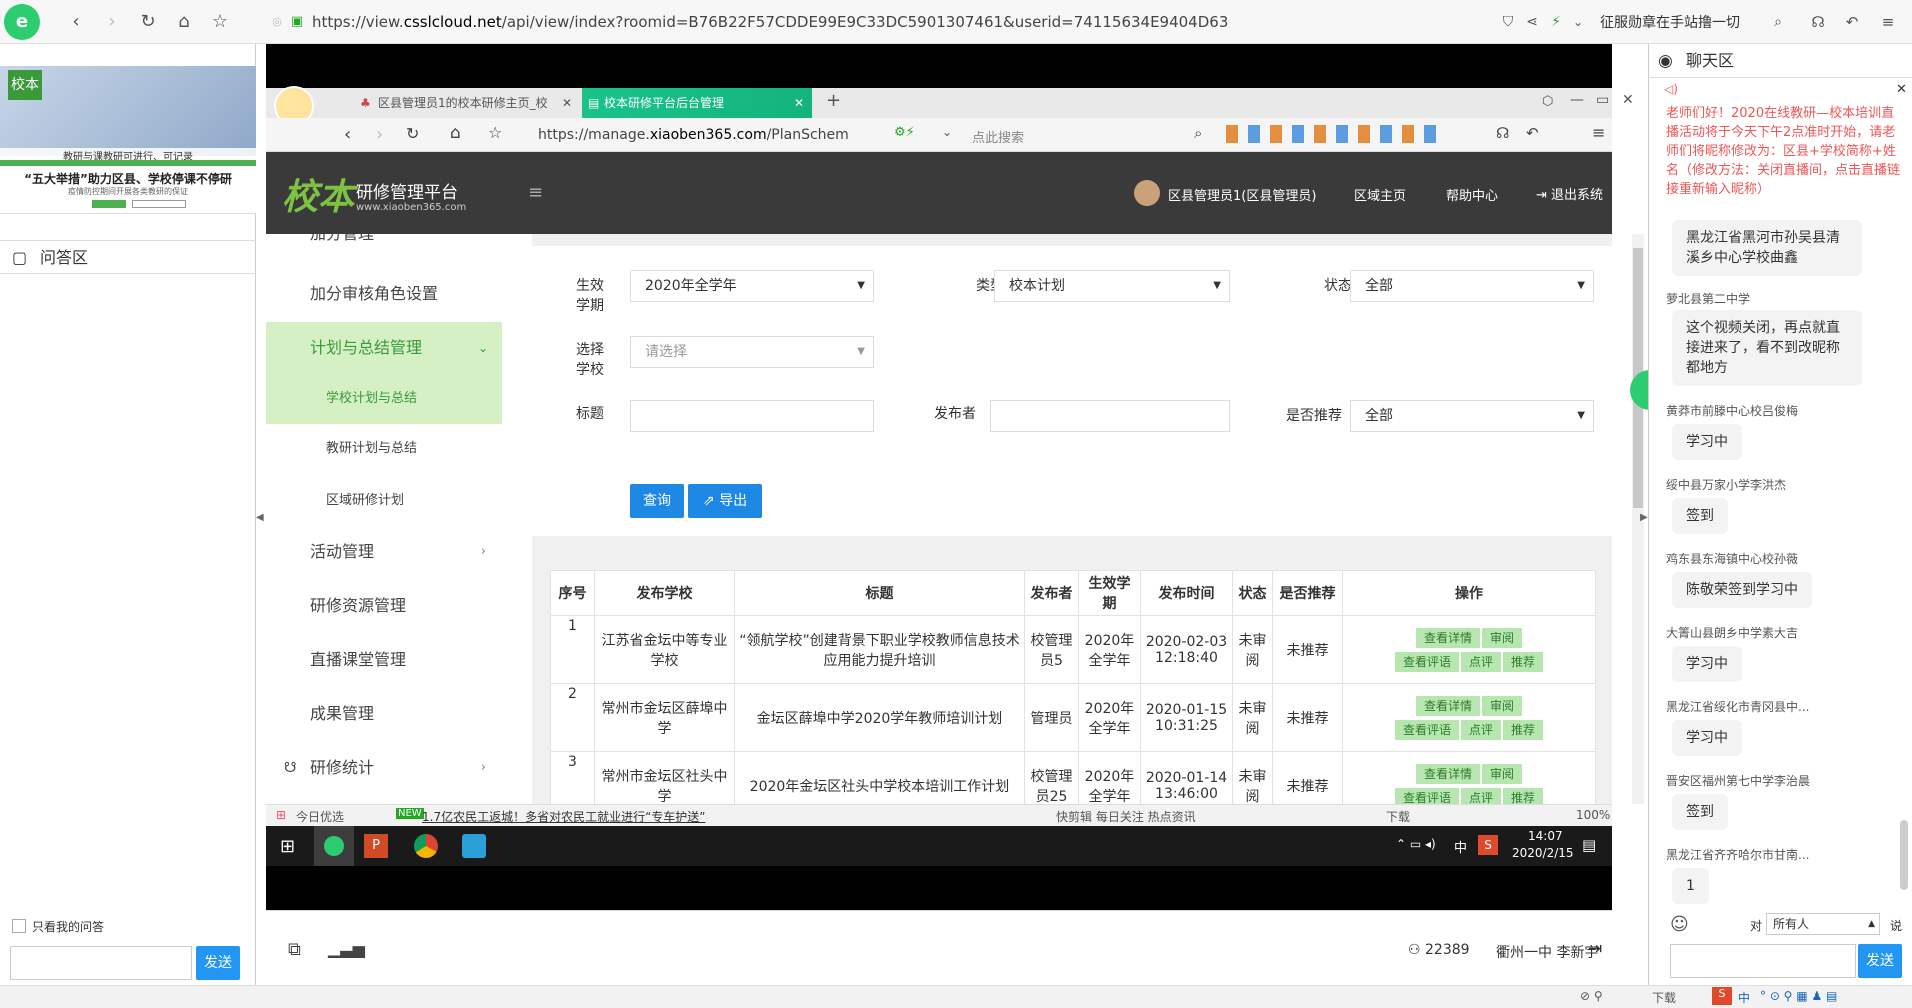 Image resolution: width=1912 pixels, height=1008 pixels. I want to click on windows-start-icon: ⊞, so click(287, 846).